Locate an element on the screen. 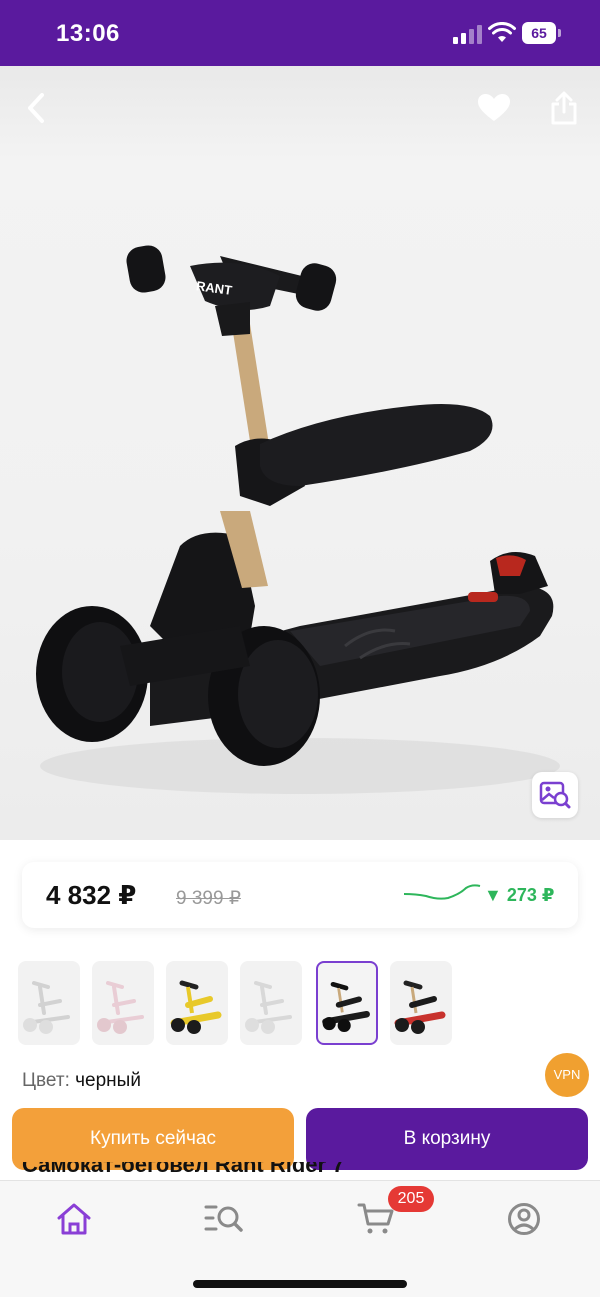  cart-count-badge: 205 is located at coordinates (411, 1199).